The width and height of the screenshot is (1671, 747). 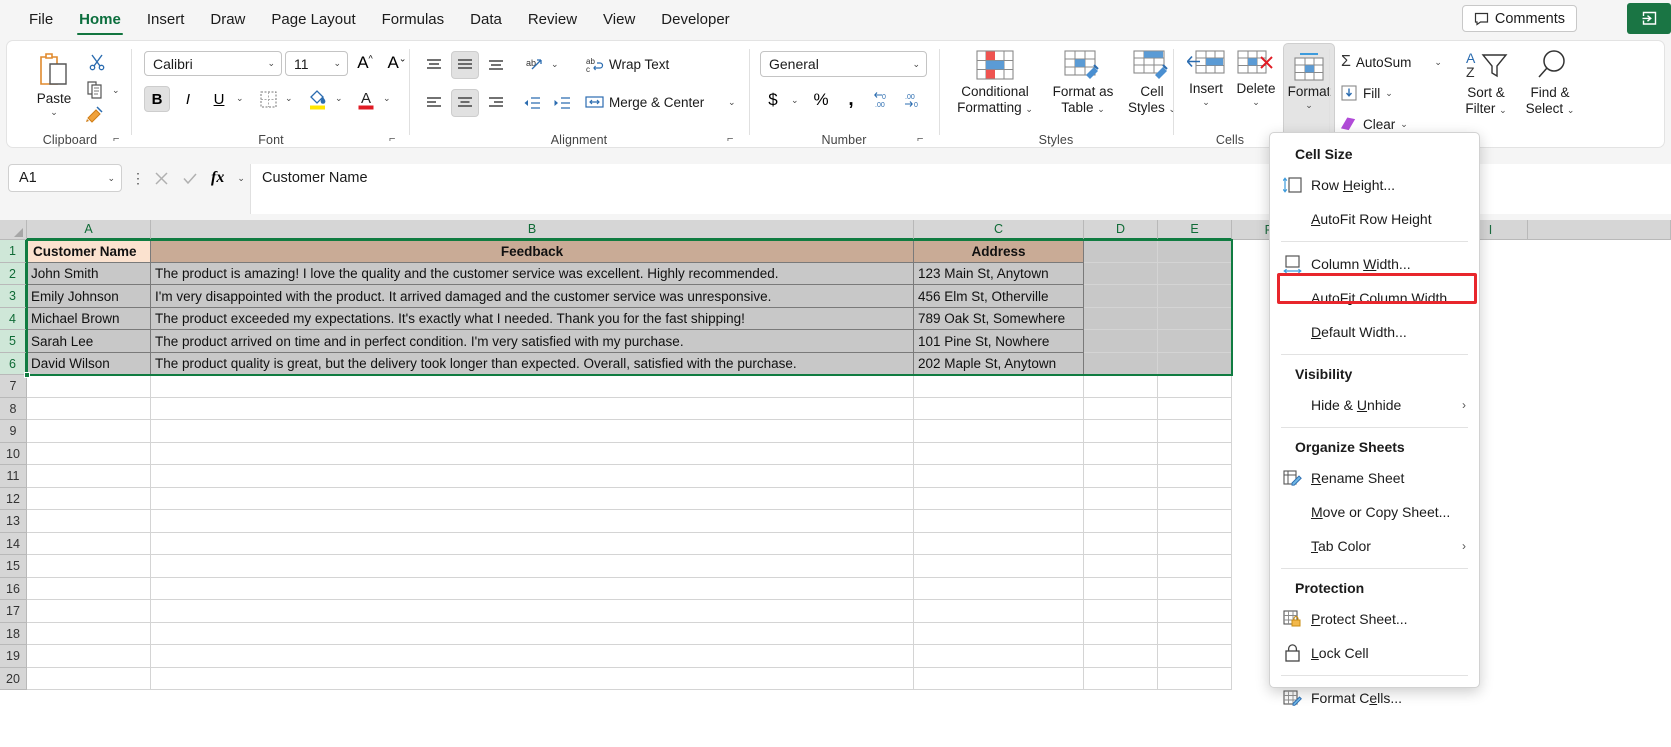 I want to click on cell-D5, so click(x=1121, y=341).